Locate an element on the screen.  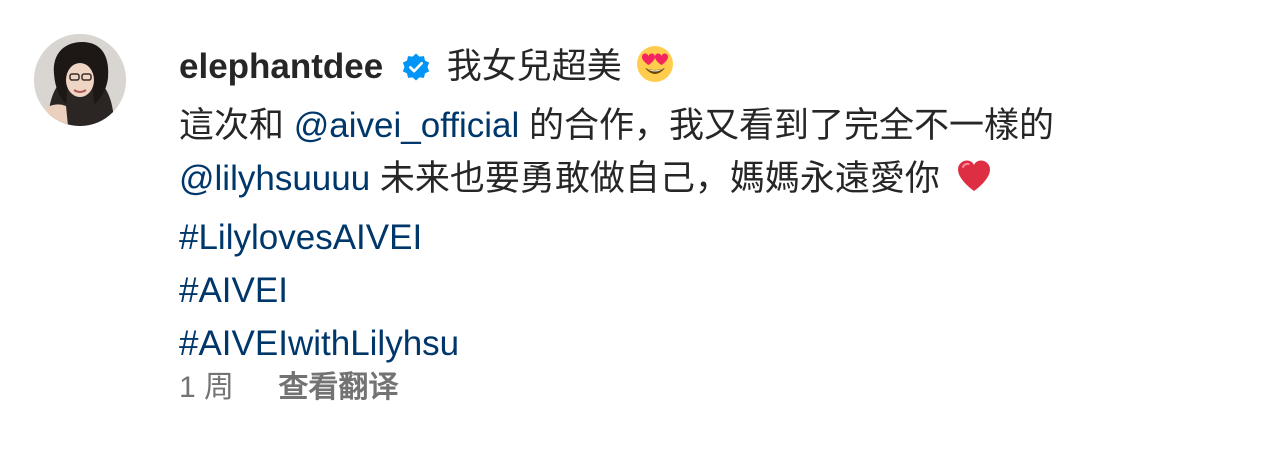
hashtag-lilylovesaivei: #LilylovesAIVEI is located at coordinates (300, 237).